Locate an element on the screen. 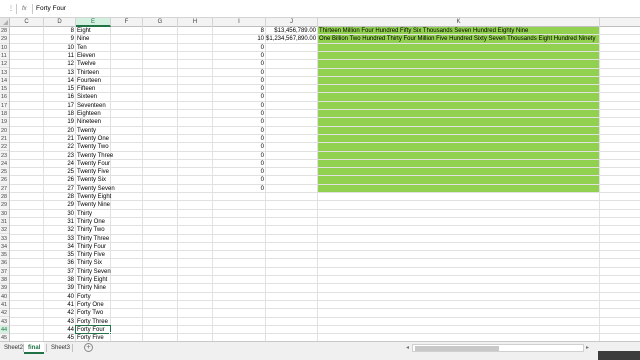 The width and height of the screenshot is (640, 360). cell-e: Eleven is located at coordinates (93, 56).